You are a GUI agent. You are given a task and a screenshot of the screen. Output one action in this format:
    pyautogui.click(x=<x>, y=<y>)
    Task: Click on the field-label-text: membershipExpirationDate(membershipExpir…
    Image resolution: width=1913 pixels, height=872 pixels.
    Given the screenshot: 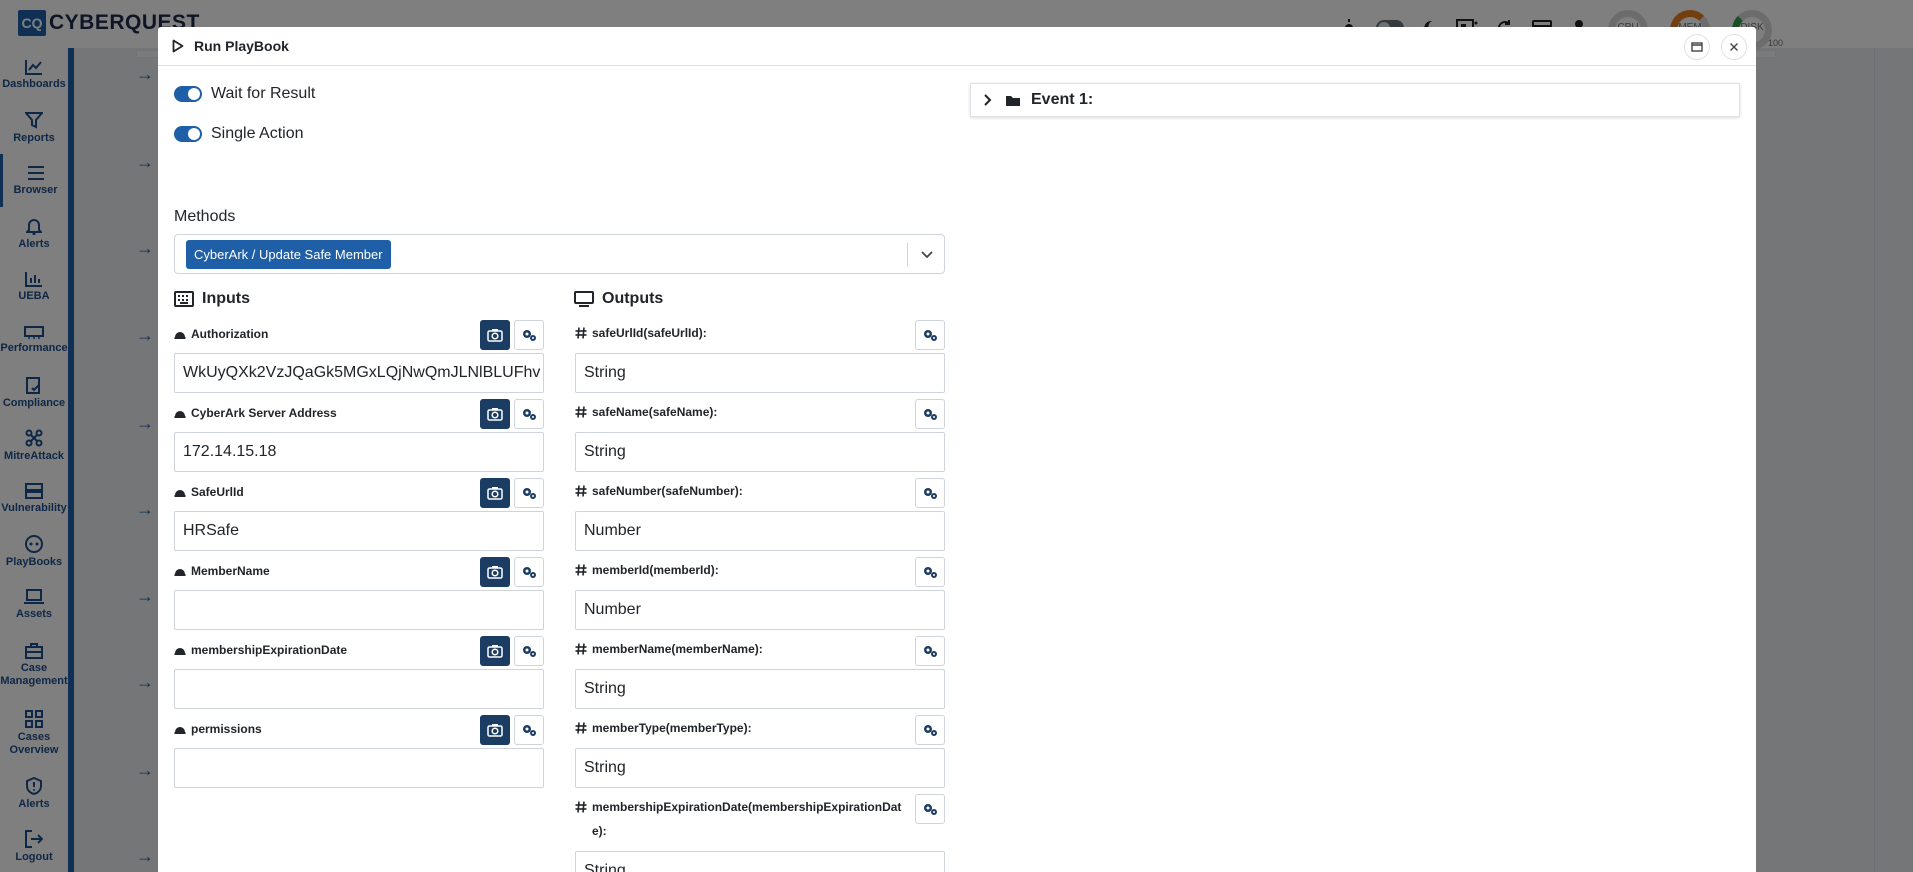 What is the action you would take?
    pyautogui.click(x=747, y=819)
    